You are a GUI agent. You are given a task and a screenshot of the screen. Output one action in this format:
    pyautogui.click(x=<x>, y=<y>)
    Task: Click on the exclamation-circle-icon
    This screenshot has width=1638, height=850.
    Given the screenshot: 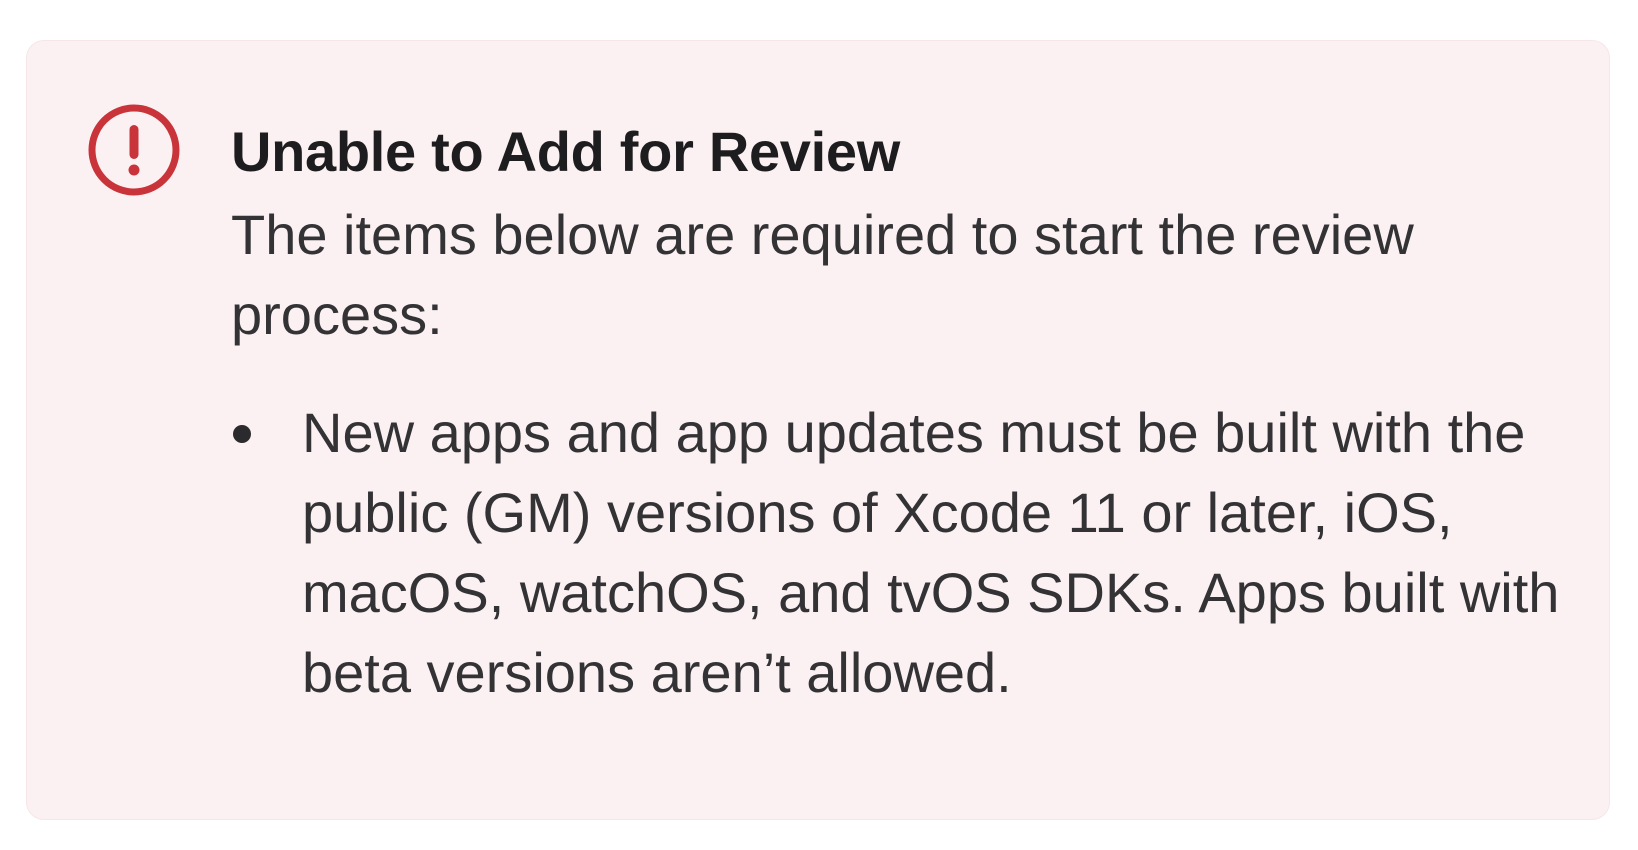 What is the action you would take?
    pyautogui.click(x=134, y=150)
    